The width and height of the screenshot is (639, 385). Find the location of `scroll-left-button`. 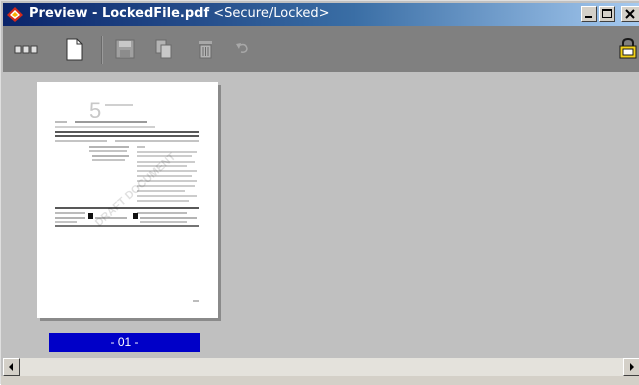

scroll-left-button is located at coordinates (11, 367).